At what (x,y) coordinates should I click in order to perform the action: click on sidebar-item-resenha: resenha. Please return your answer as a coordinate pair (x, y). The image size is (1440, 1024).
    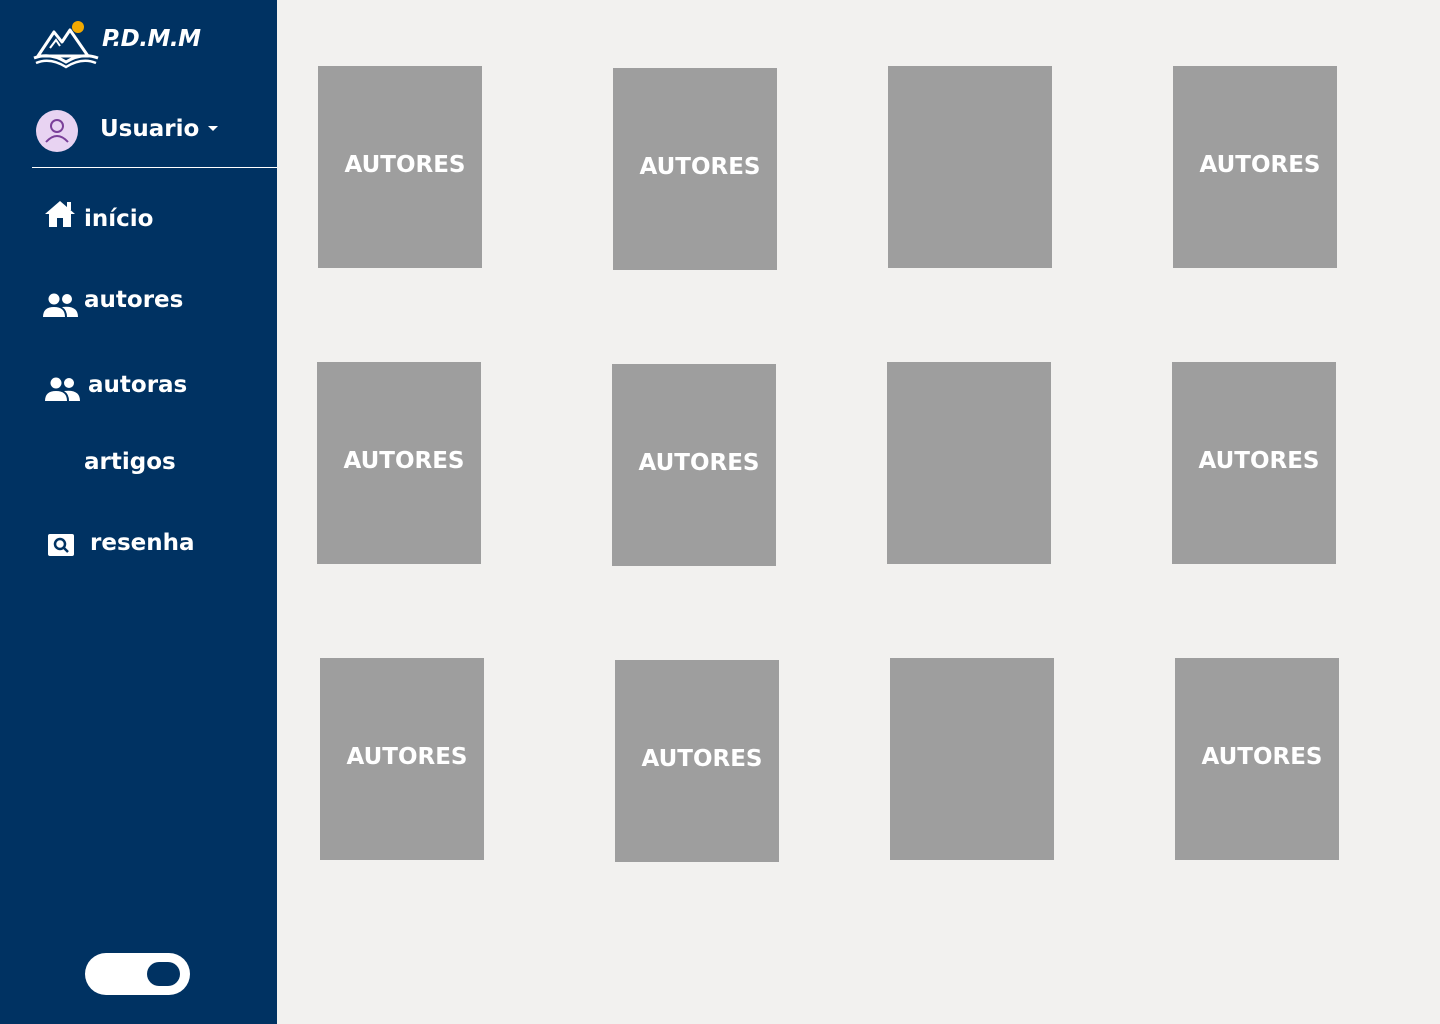
    Looking at the image, I should click on (152, 546).